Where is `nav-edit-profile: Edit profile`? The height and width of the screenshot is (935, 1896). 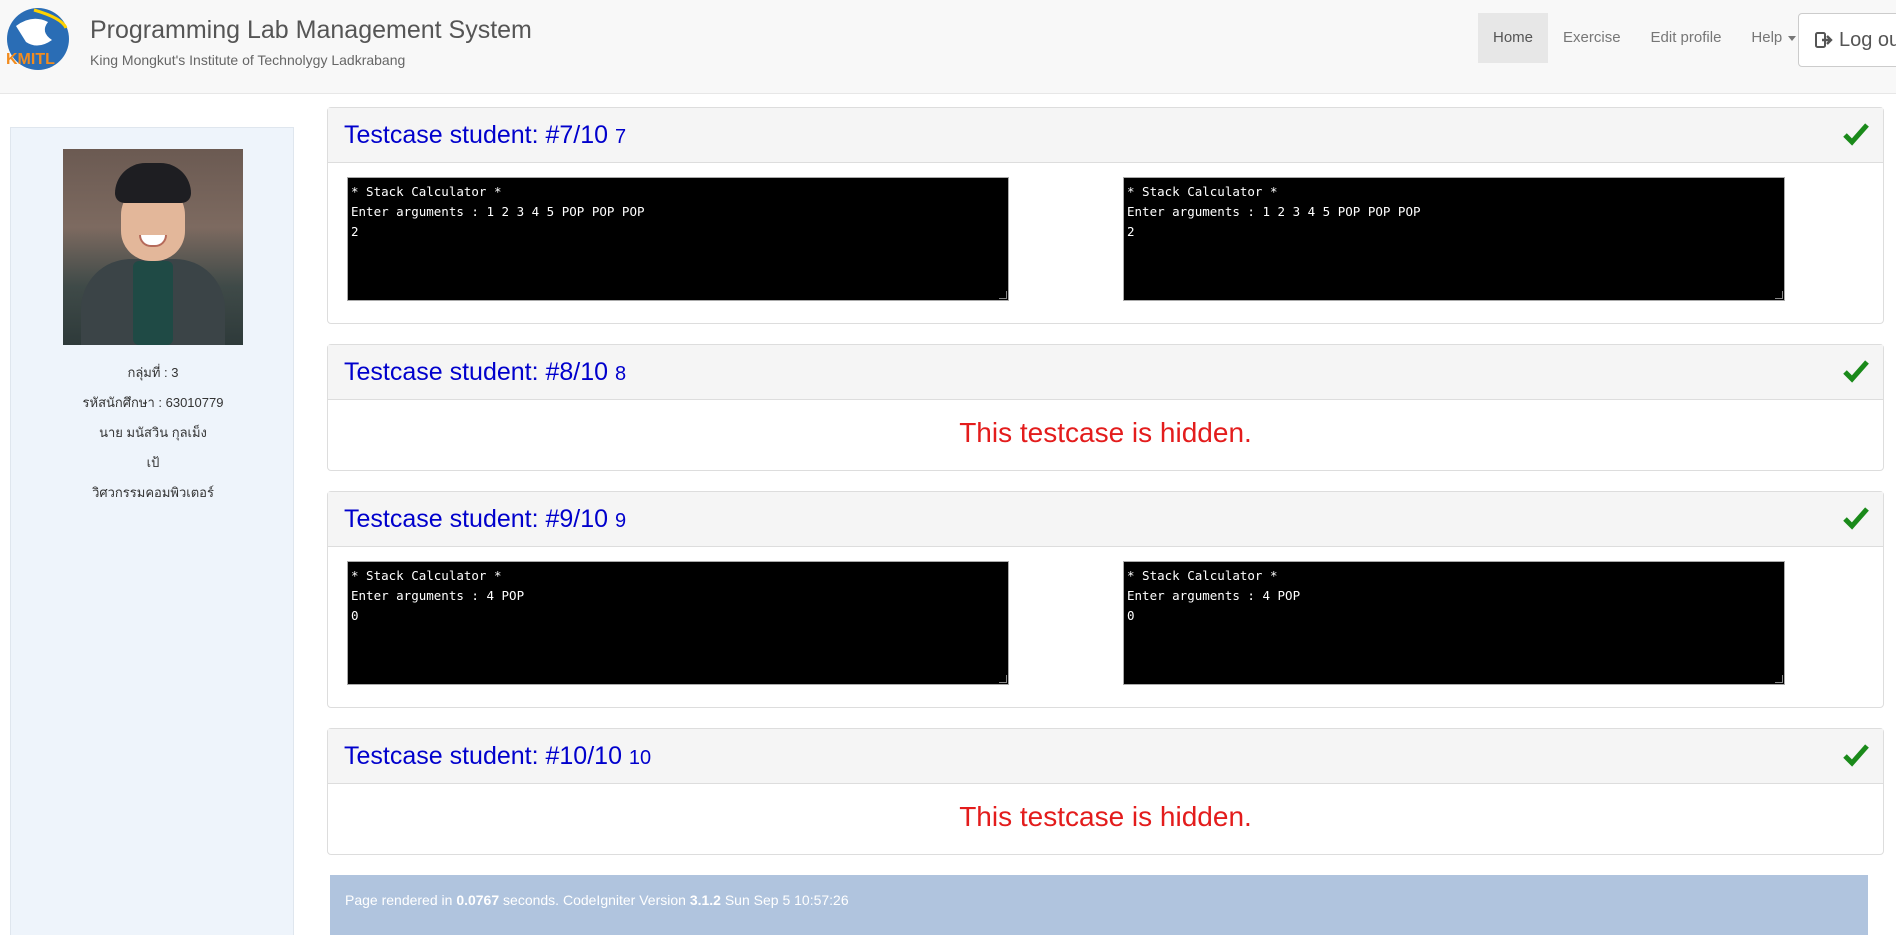 nav-edit-profile: Edit profile is located at coordinates (1686, 38).